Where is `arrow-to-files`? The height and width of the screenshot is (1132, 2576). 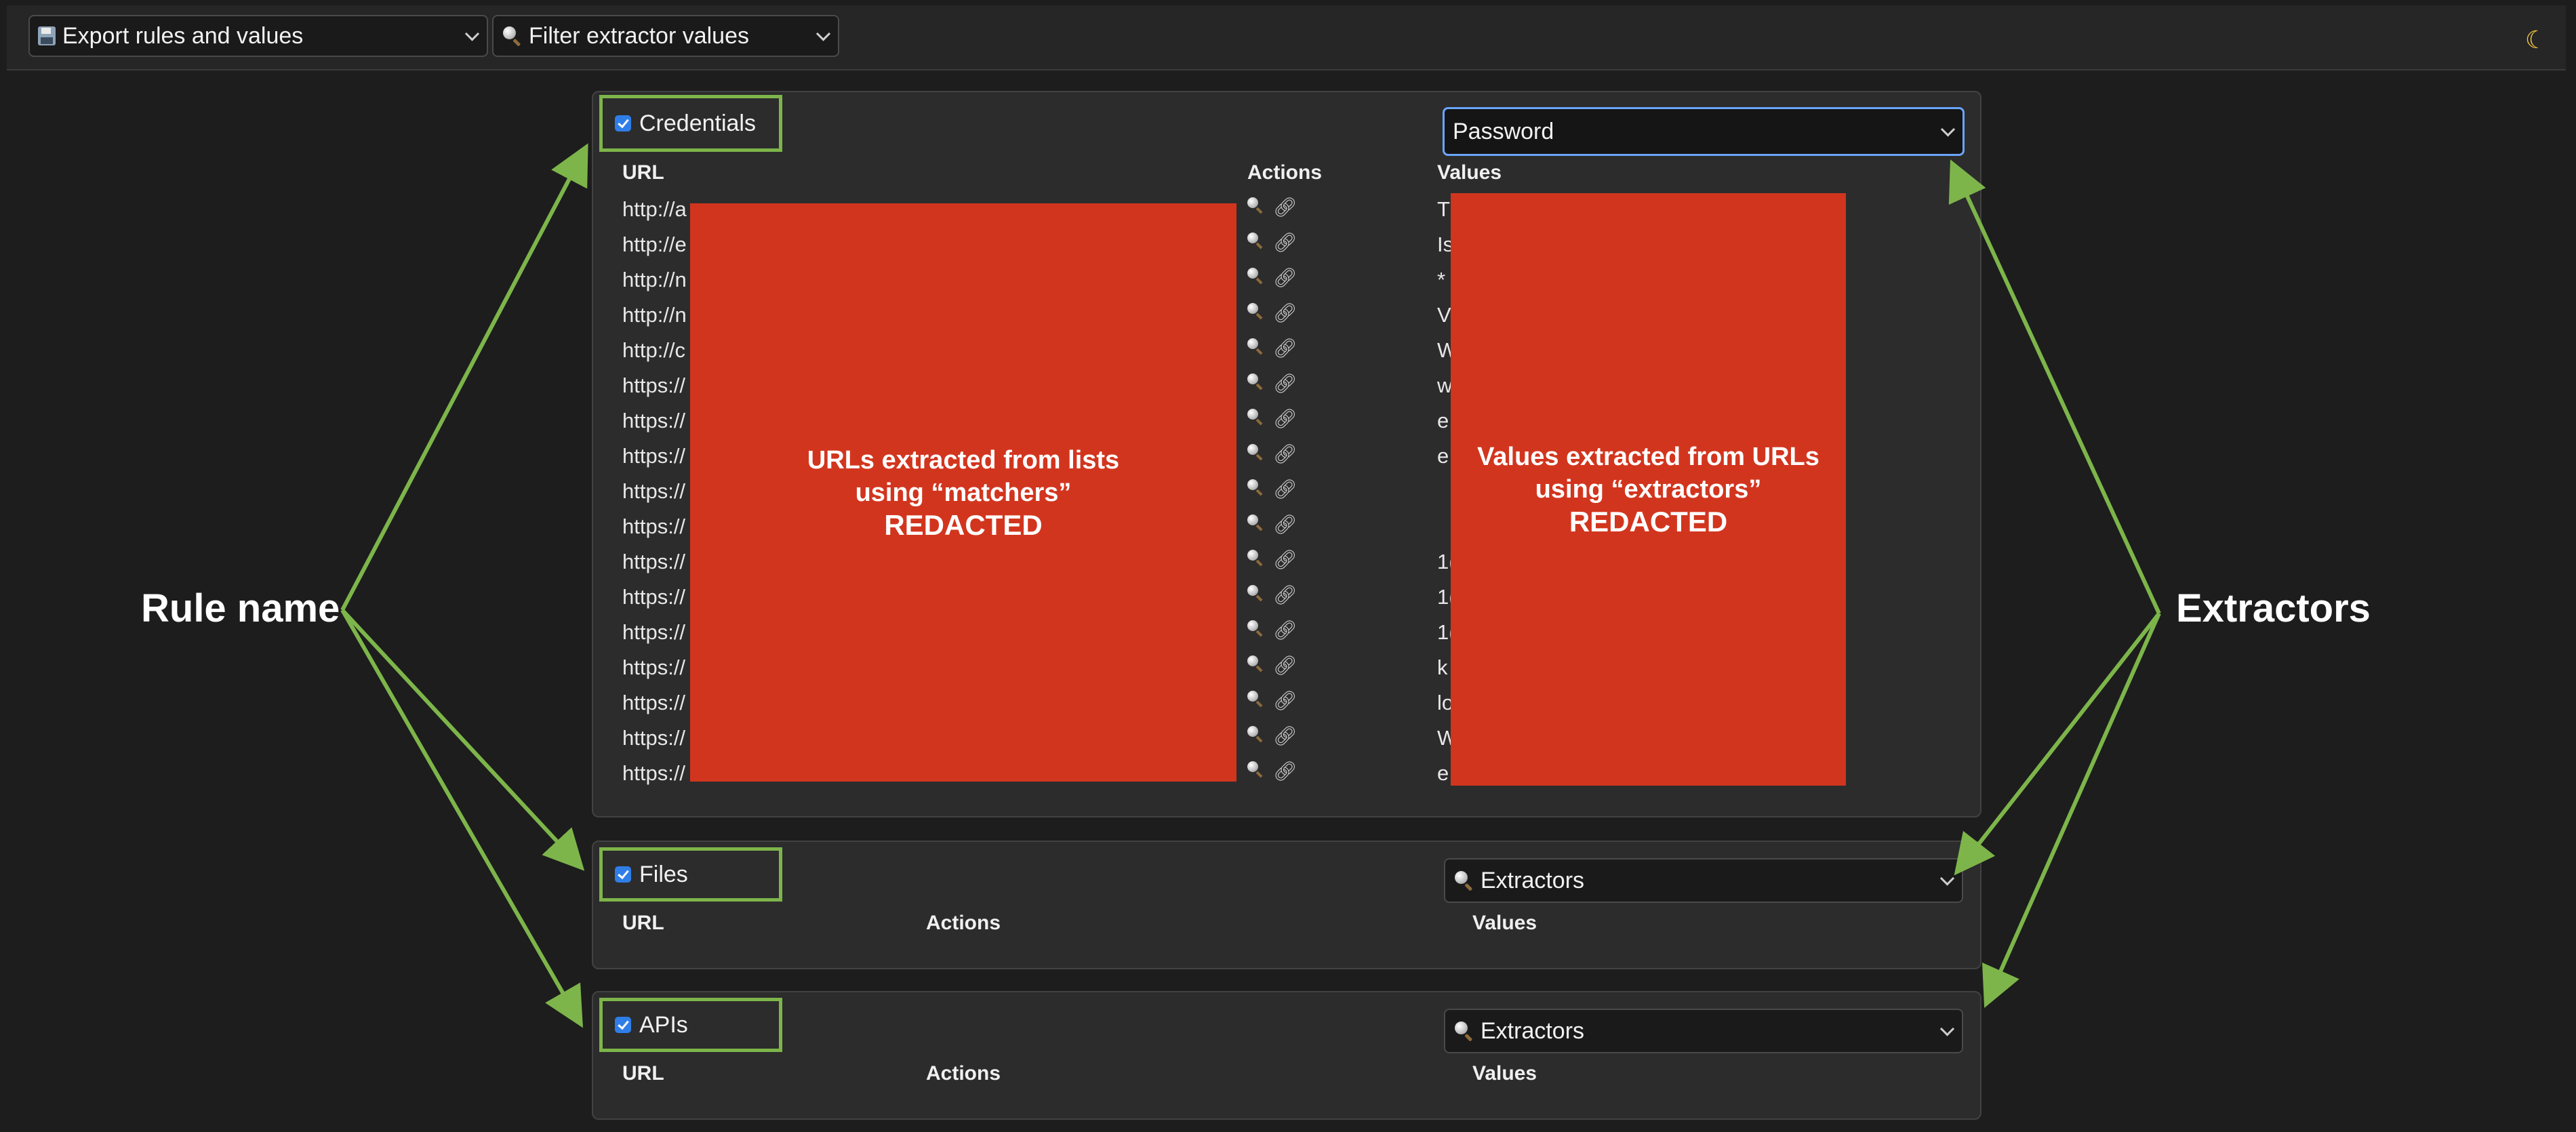 arrow-to-files is located at coordinates (462, 739).